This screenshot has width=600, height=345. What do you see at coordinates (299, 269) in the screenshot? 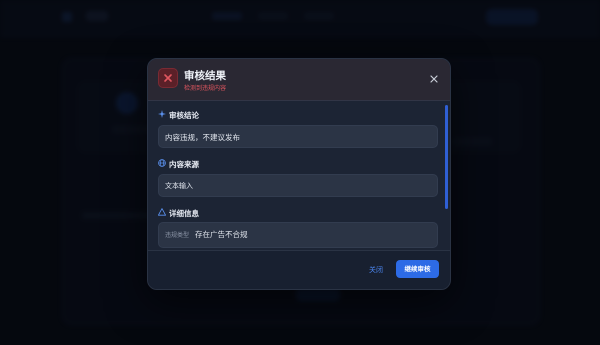
I see `dialog-footer: 关闭 继续审核` at bounding box center [299, 269].